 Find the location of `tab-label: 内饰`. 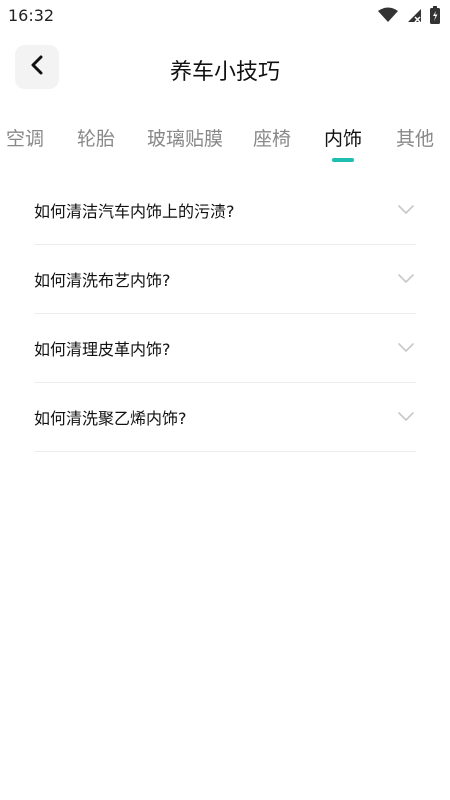

tab-label: 内饰 is located at coordinates (343, 139).